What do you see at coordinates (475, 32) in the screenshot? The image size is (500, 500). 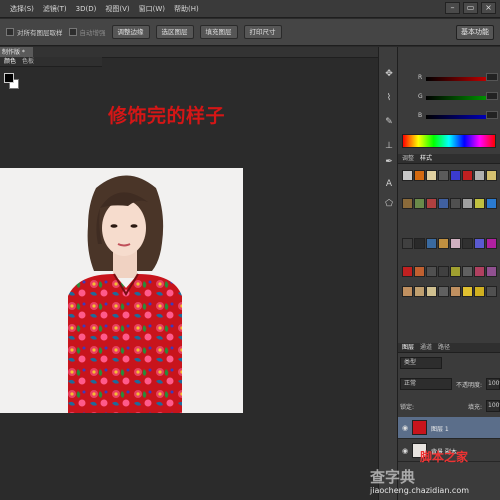 I see `workspace-switcher: 基本功能` at bounding box center [475, 32].